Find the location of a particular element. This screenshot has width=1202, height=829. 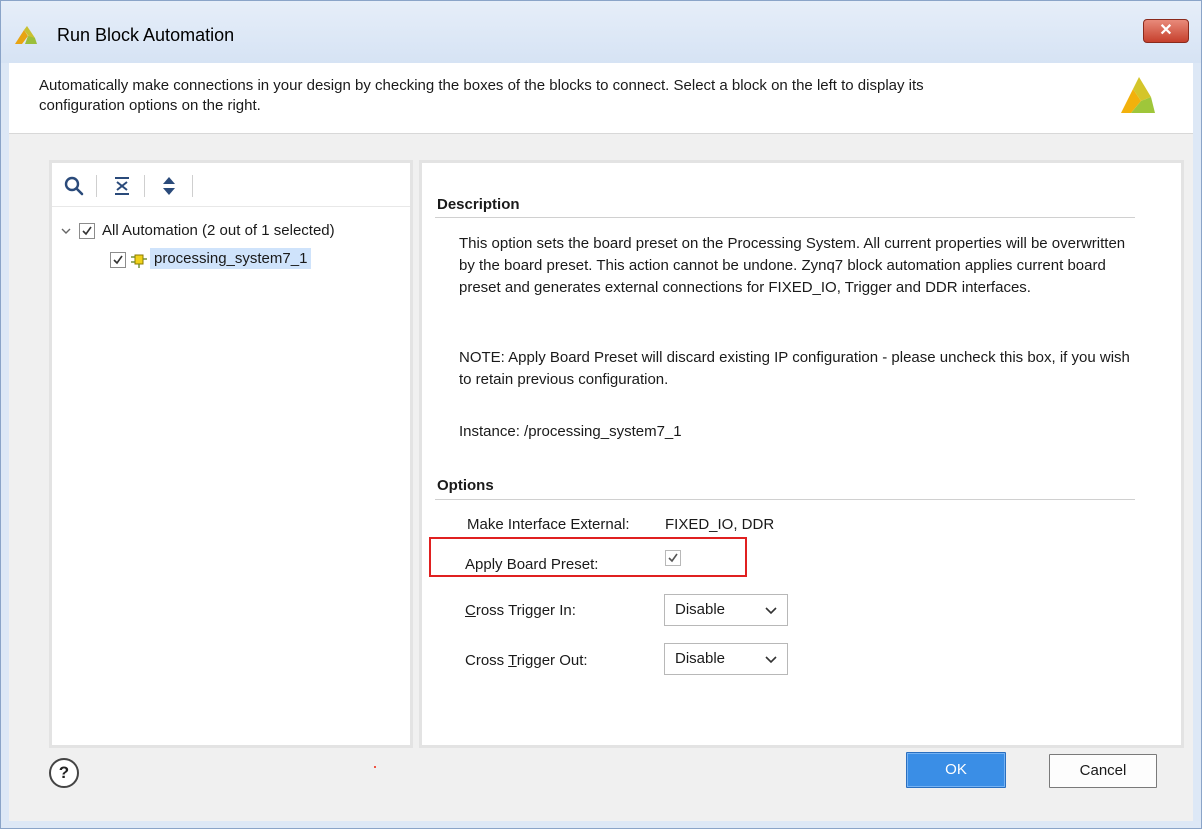

instructions-line-2: configuration options on the right. is located at coordinates (150, 105).